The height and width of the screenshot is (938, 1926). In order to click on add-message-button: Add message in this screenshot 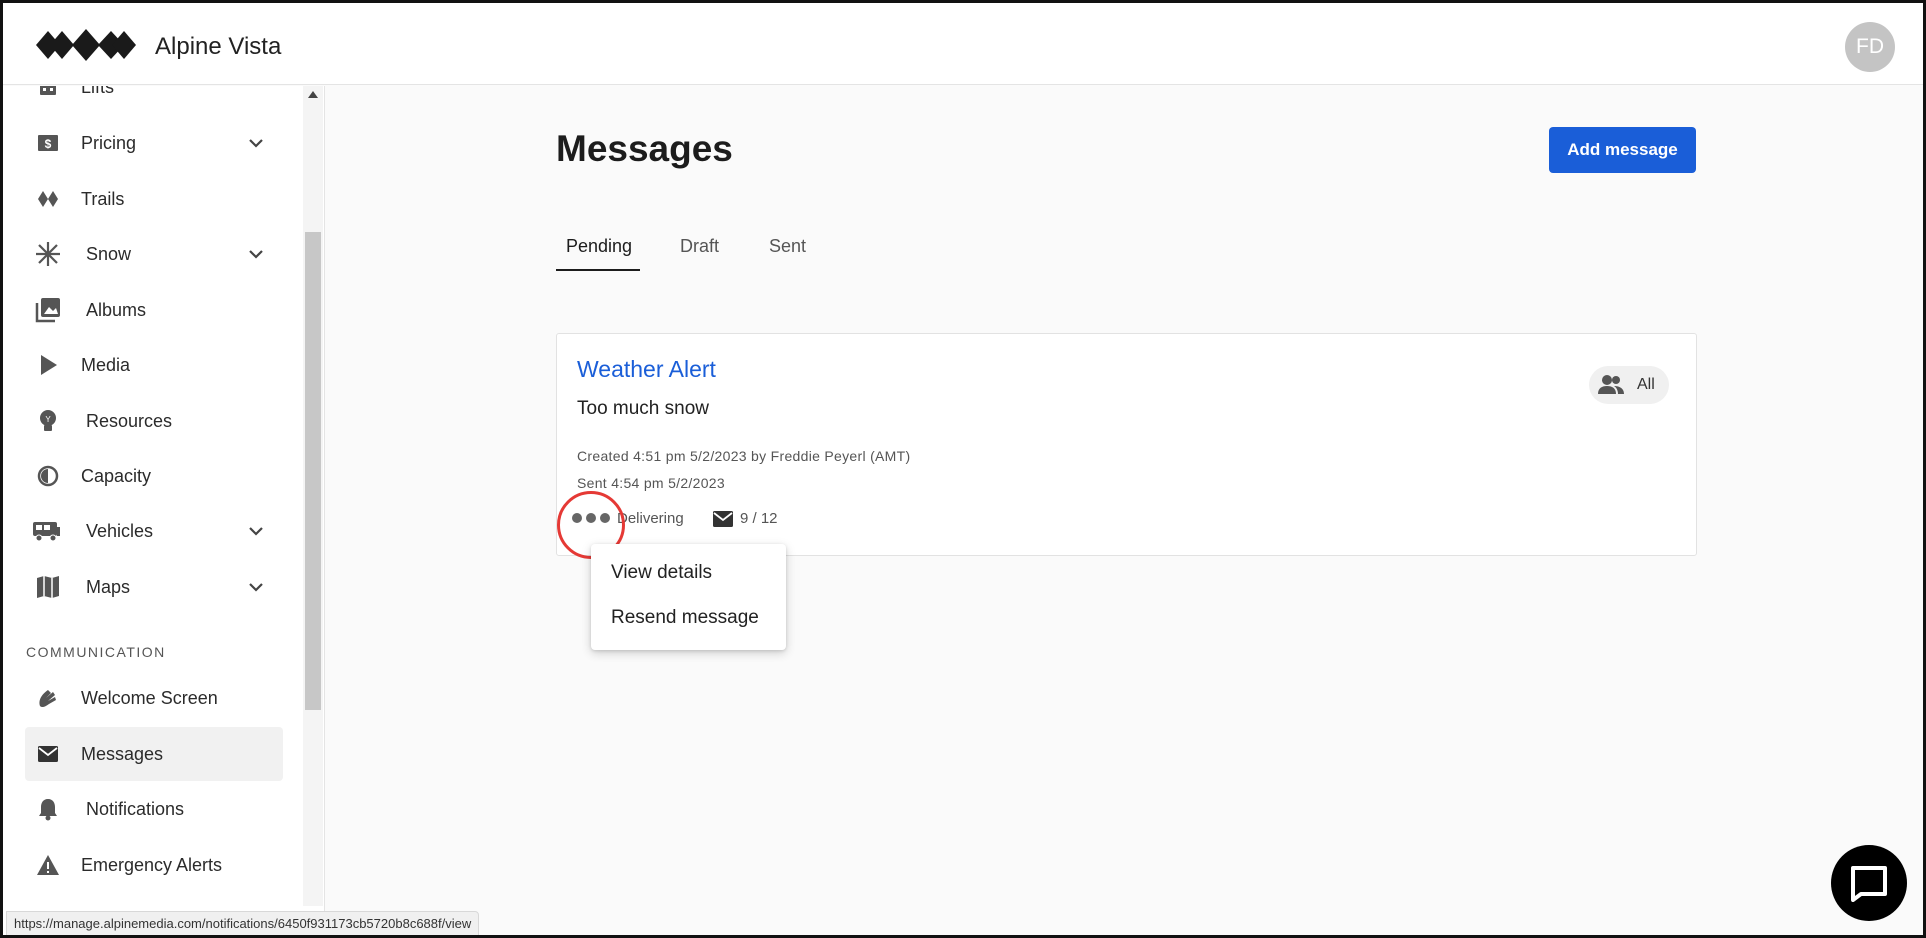, I will do `click(1622, 150)`.